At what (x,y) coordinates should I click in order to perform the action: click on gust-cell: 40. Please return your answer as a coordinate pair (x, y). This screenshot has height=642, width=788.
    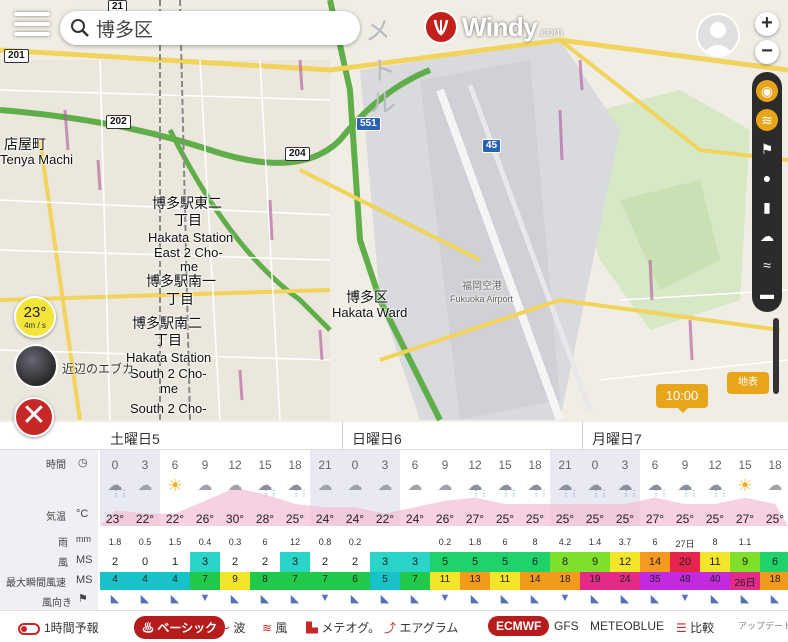
    Looking at the image, I should click on (715, 579).